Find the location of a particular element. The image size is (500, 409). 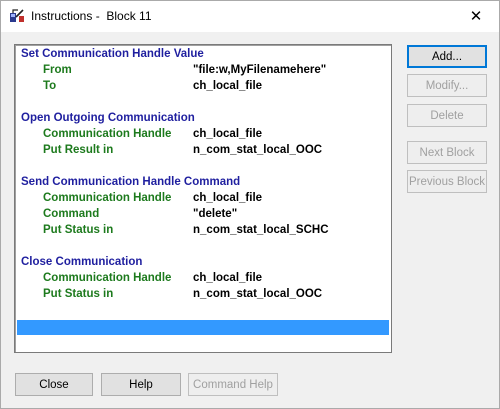

instruction-heading: Close Communication is located at coordinates (81, 262).